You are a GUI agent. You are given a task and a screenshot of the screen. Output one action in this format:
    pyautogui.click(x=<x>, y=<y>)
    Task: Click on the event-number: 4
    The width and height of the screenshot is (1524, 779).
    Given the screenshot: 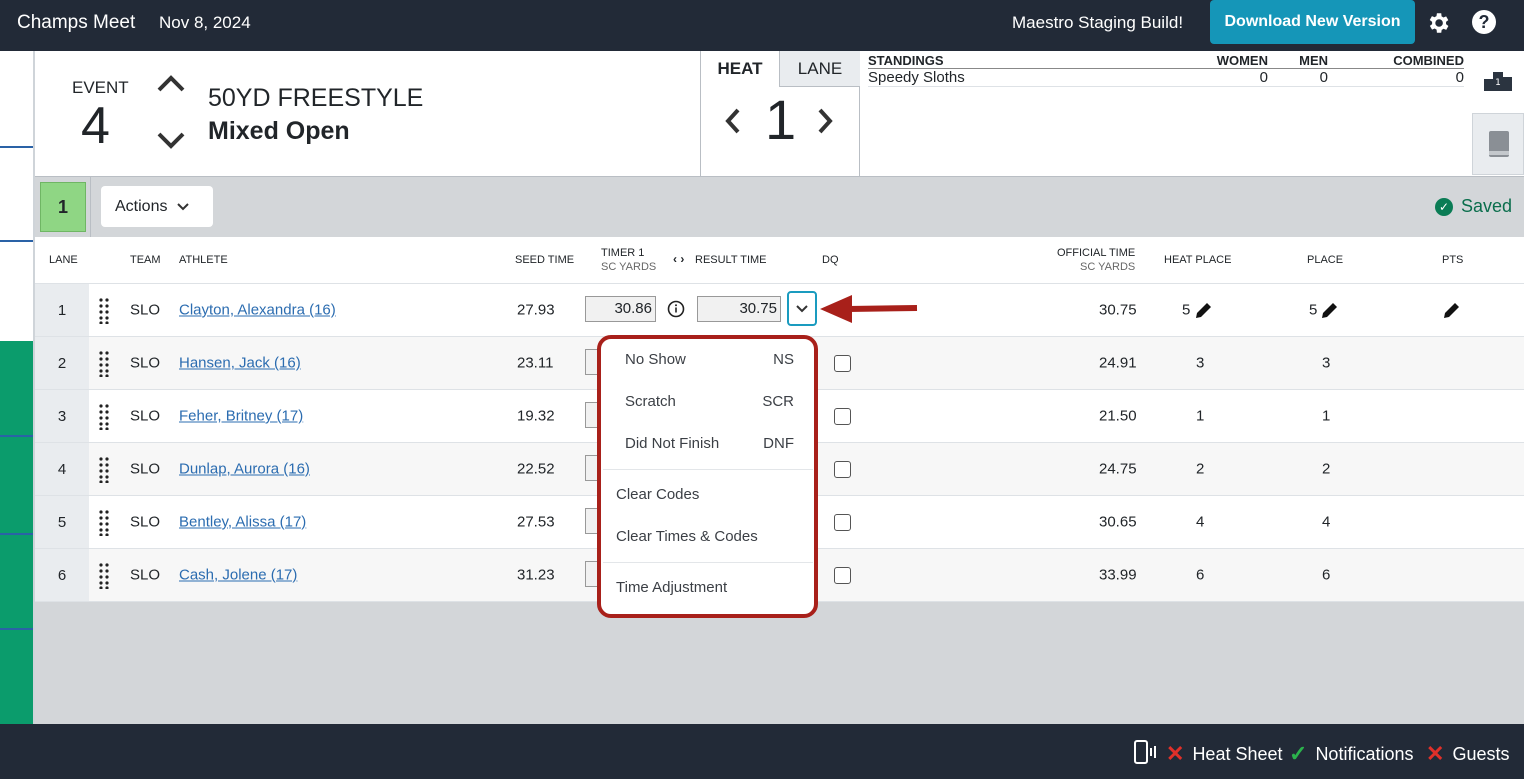 What is the action you would take?
    pyautogui.click(x=95, y=126)
    